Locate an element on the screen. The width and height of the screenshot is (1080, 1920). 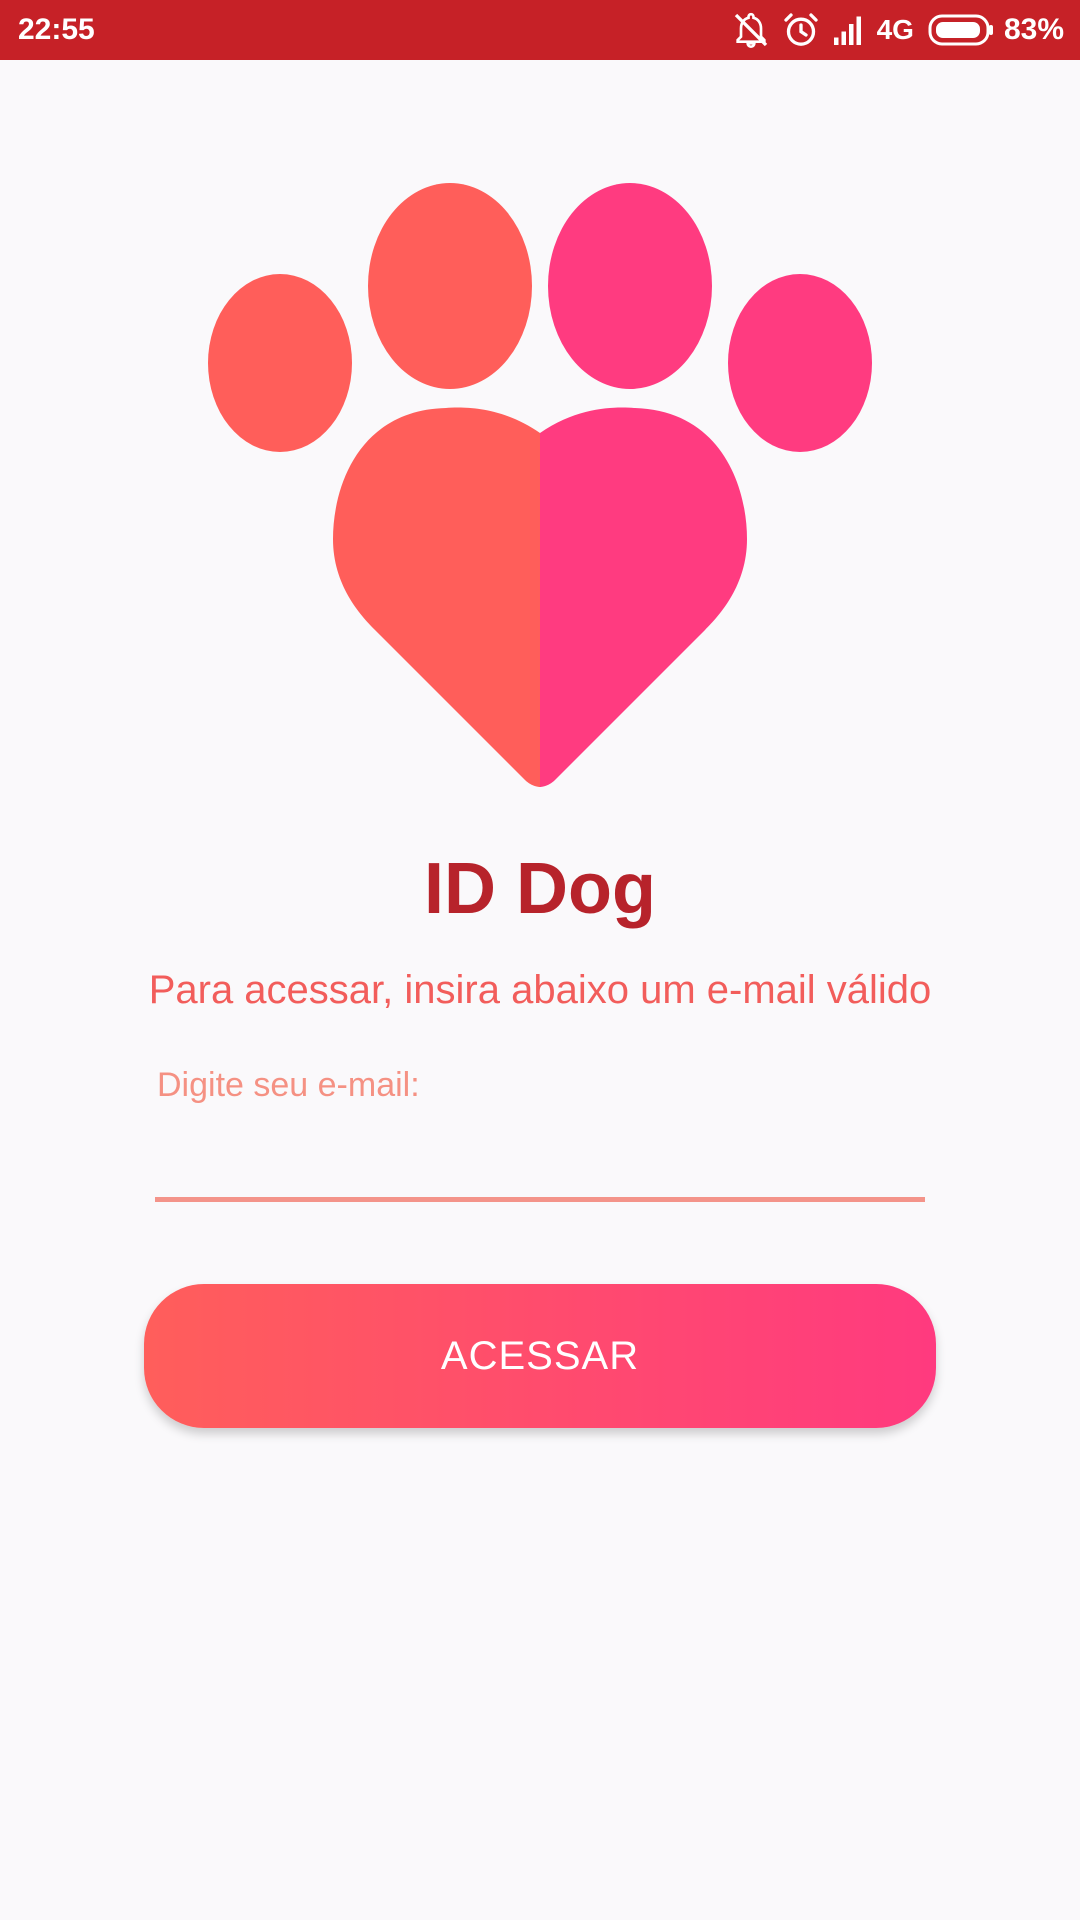
notifications-off-icon is located at coordinates (751, 30).